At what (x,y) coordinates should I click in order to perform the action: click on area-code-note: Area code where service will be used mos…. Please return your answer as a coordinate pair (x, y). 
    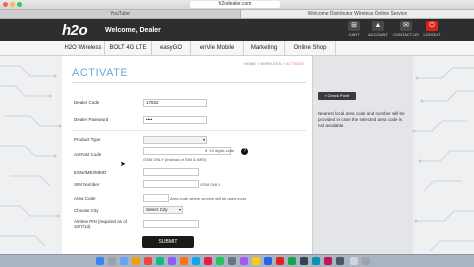
    Looking at the image, I should click on (208, 198).